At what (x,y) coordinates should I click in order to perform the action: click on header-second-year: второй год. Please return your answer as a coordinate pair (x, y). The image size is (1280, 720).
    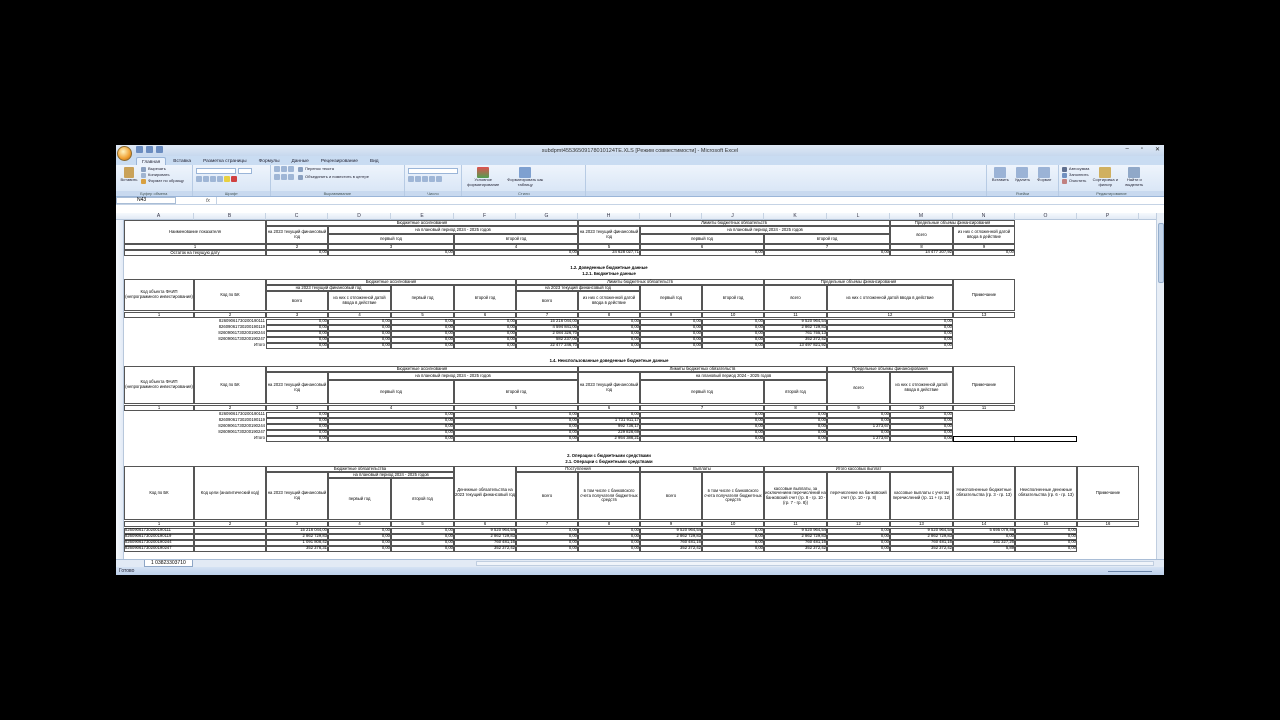
    Looking at the image, I should click on (485, 297).